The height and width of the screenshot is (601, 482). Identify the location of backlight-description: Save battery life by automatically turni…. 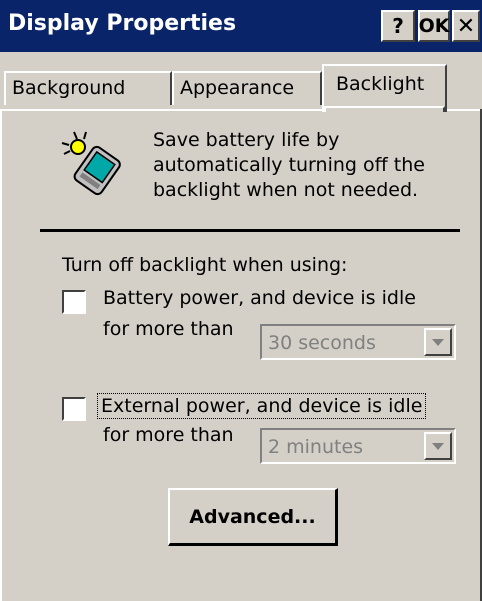
(313, 165).